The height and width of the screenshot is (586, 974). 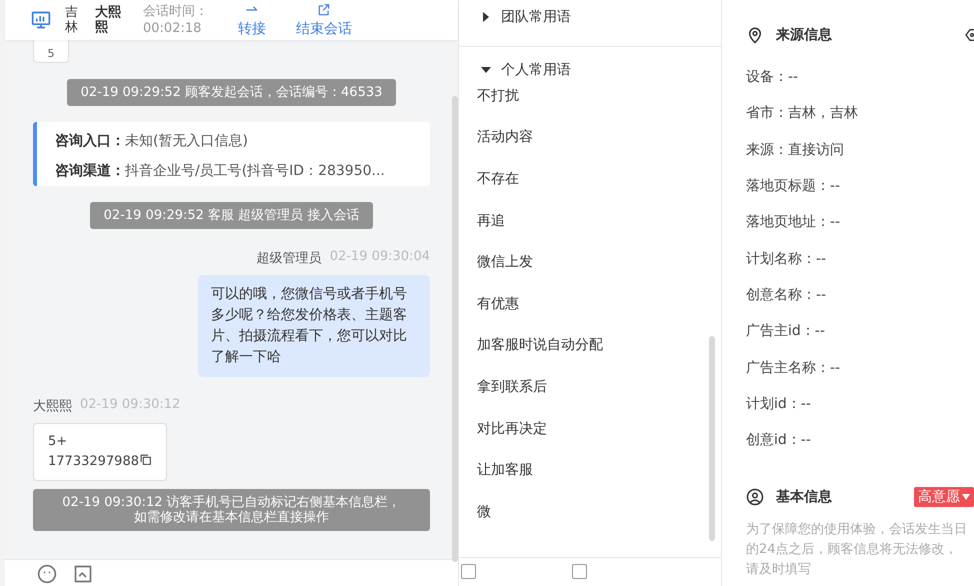 What do you see at coordinates (857, 550) in the screenshot?
I see `notice-text: 为了保障您的使用体验，会话发生当日的24点之后，顾客信息将无法修改，请及时填写` at bounding box center [857, 550].